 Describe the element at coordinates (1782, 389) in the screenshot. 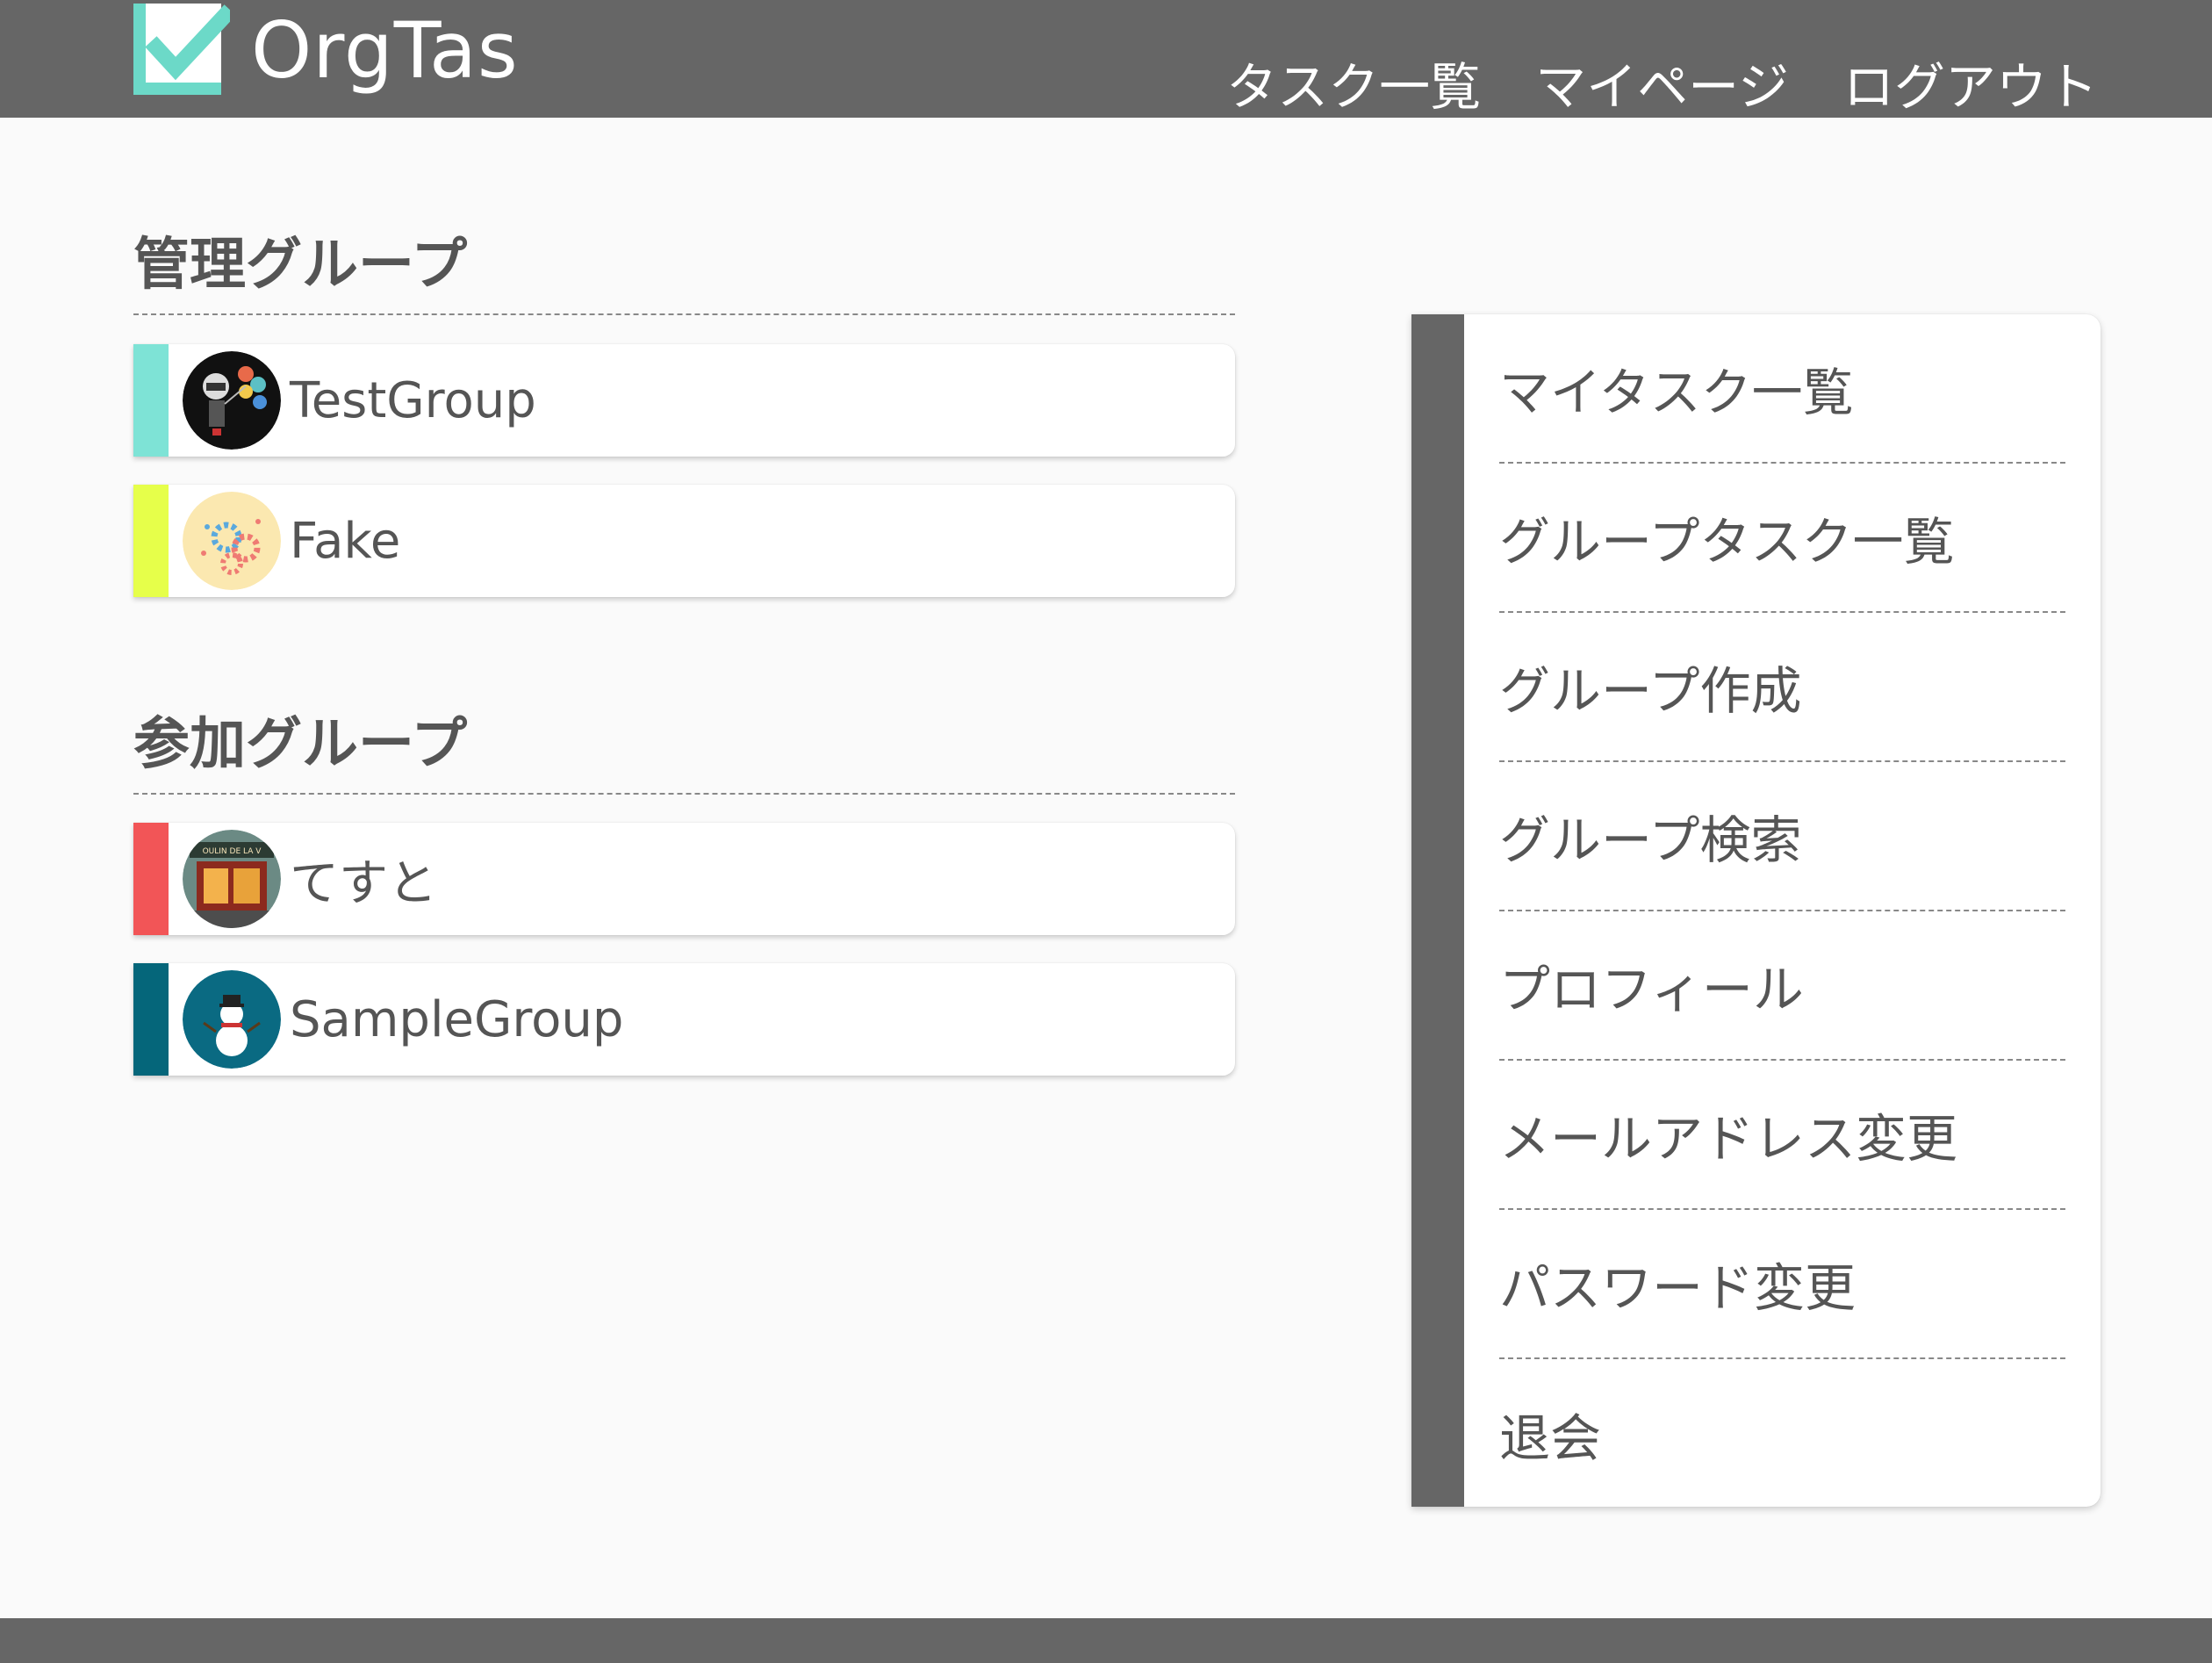

I see `menu-my-tasks: マイタスク一覧` at that location.